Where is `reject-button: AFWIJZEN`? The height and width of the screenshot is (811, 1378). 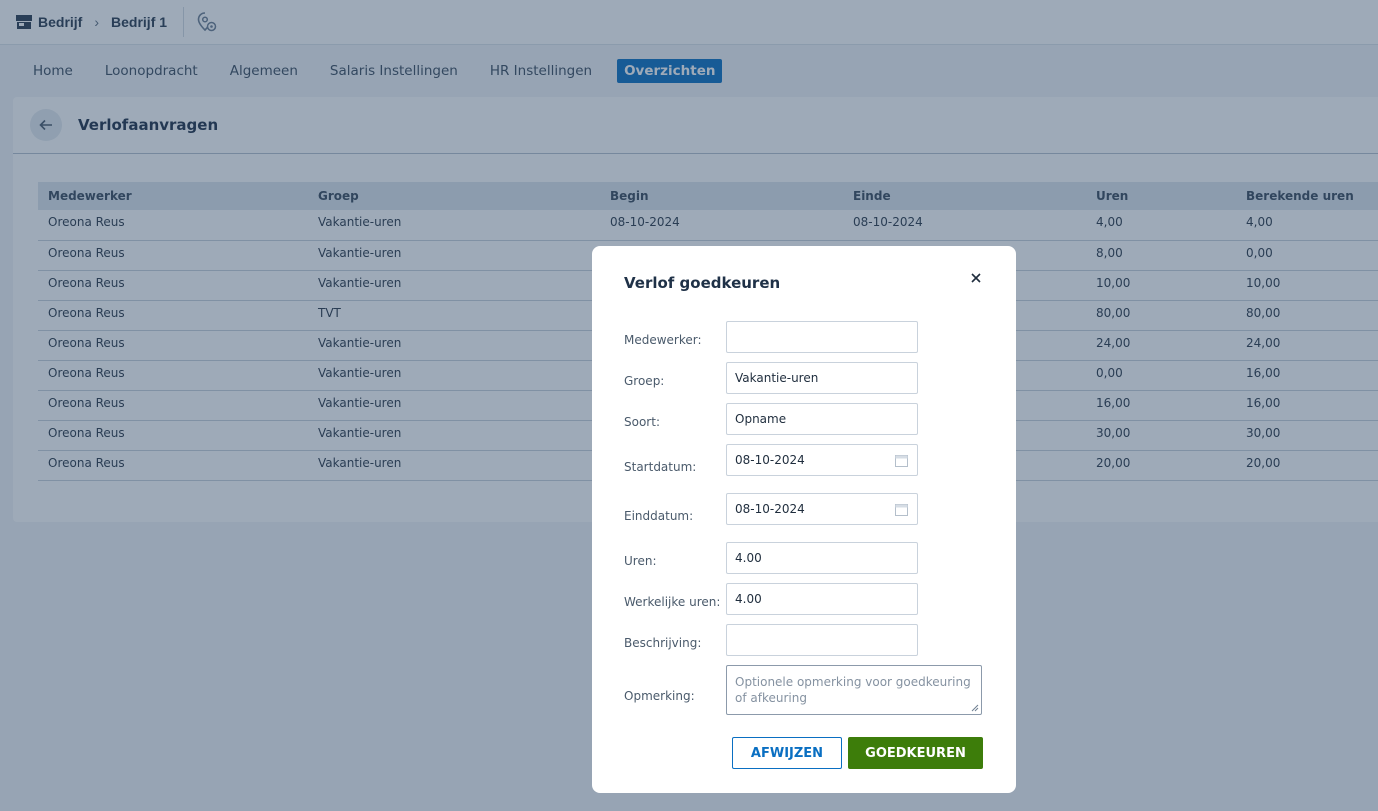 reject-button: AFWIJZEN is located at coordinates (787, 753).